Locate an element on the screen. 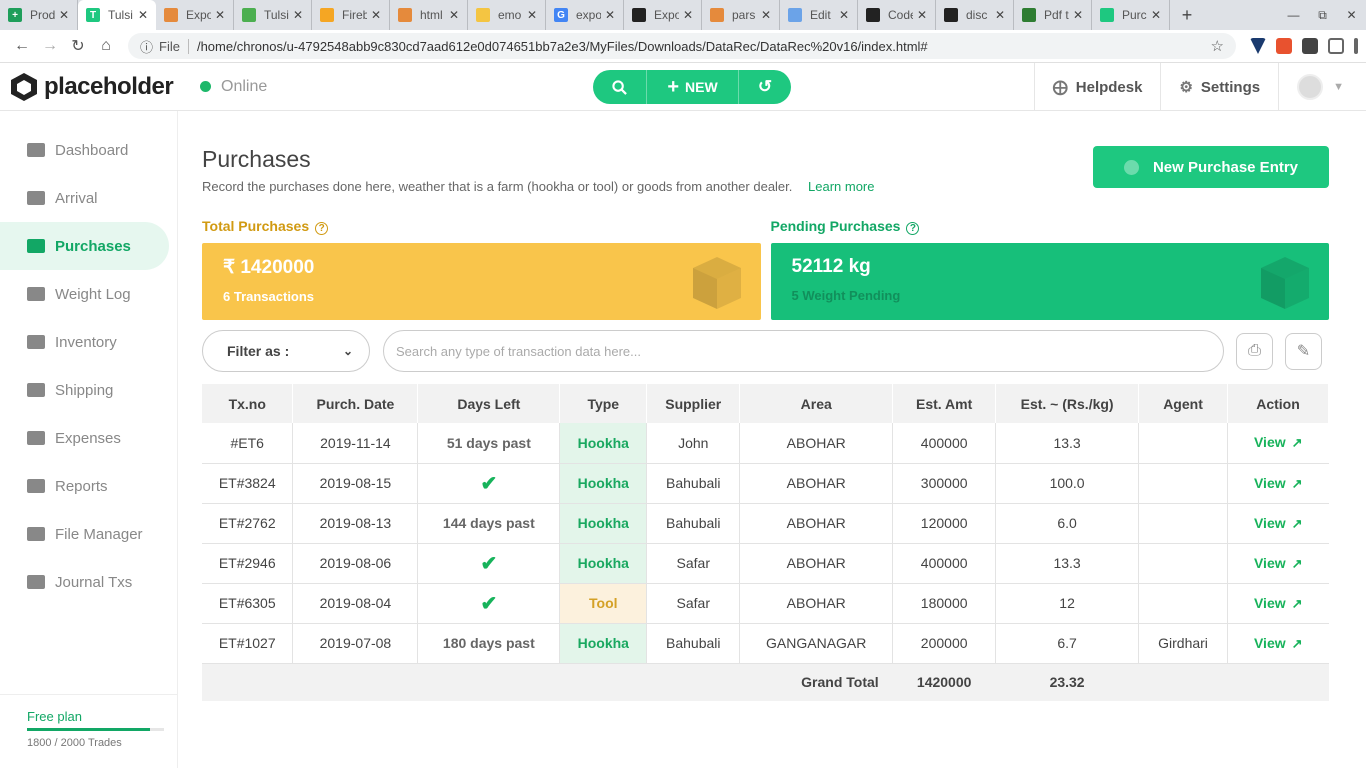 The height and width of the screenshot is (768, 1366). browser-tab: Tulsi ✕ is located at coordinates (273, 15).